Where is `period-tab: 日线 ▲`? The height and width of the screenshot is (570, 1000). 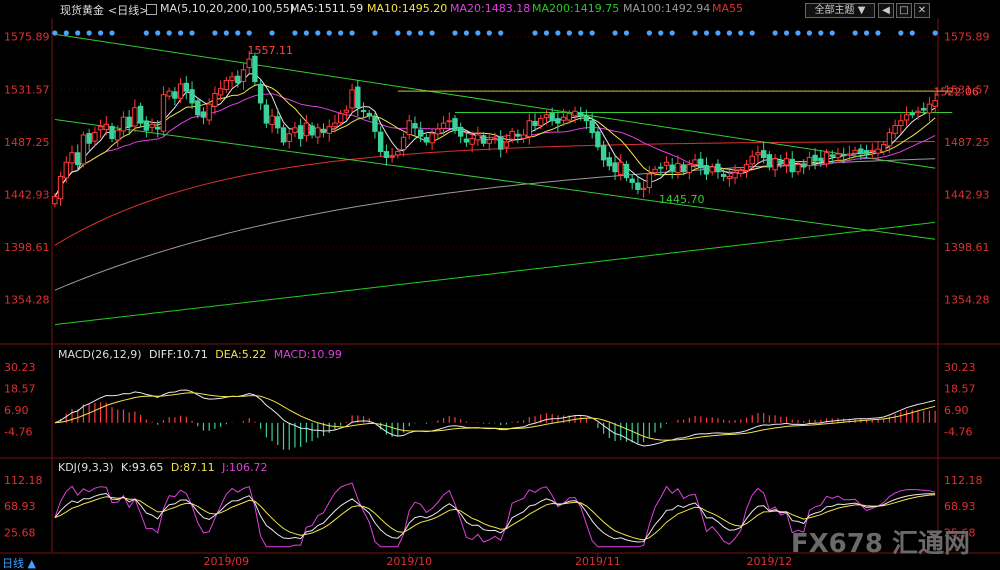 period-tab: 日线 ▲ is located at coordinates (19, 562).